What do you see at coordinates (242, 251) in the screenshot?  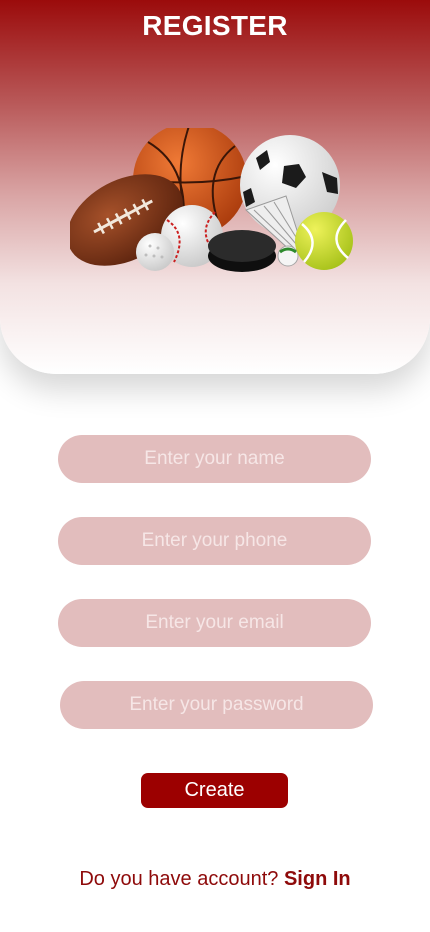 I see `hockey-puck-icon` at bounding box center [242, 251].